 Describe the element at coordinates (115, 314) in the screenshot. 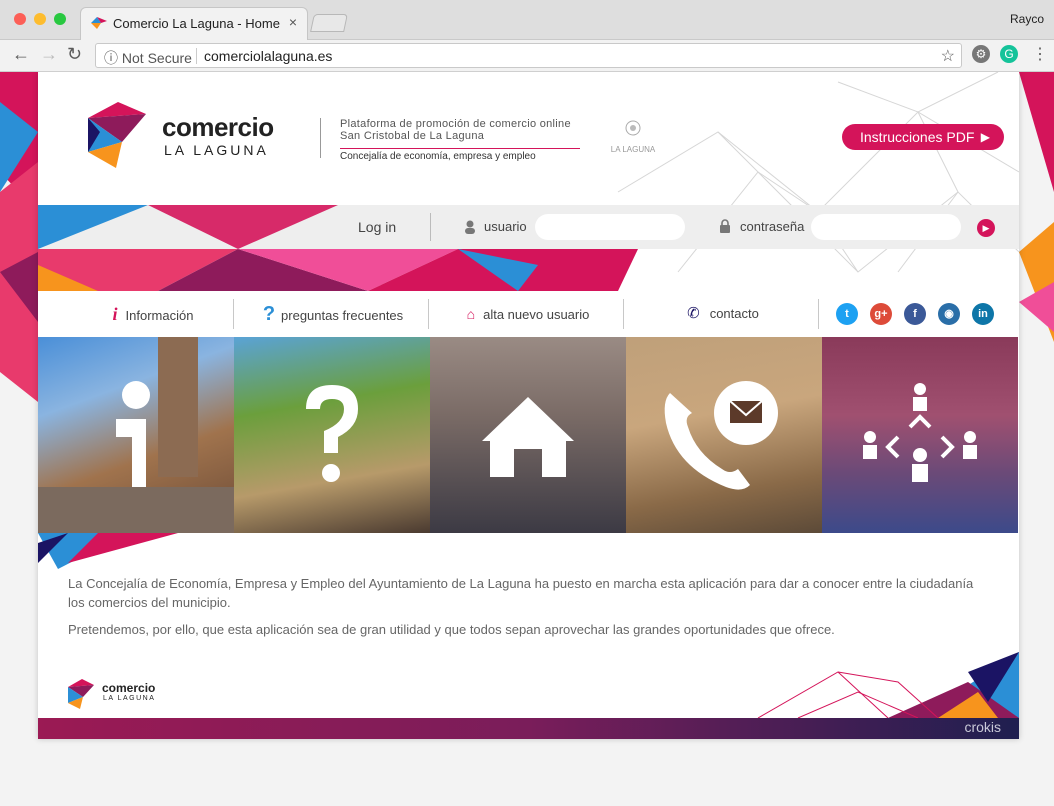

I see `info-i-icon: i` at that location.